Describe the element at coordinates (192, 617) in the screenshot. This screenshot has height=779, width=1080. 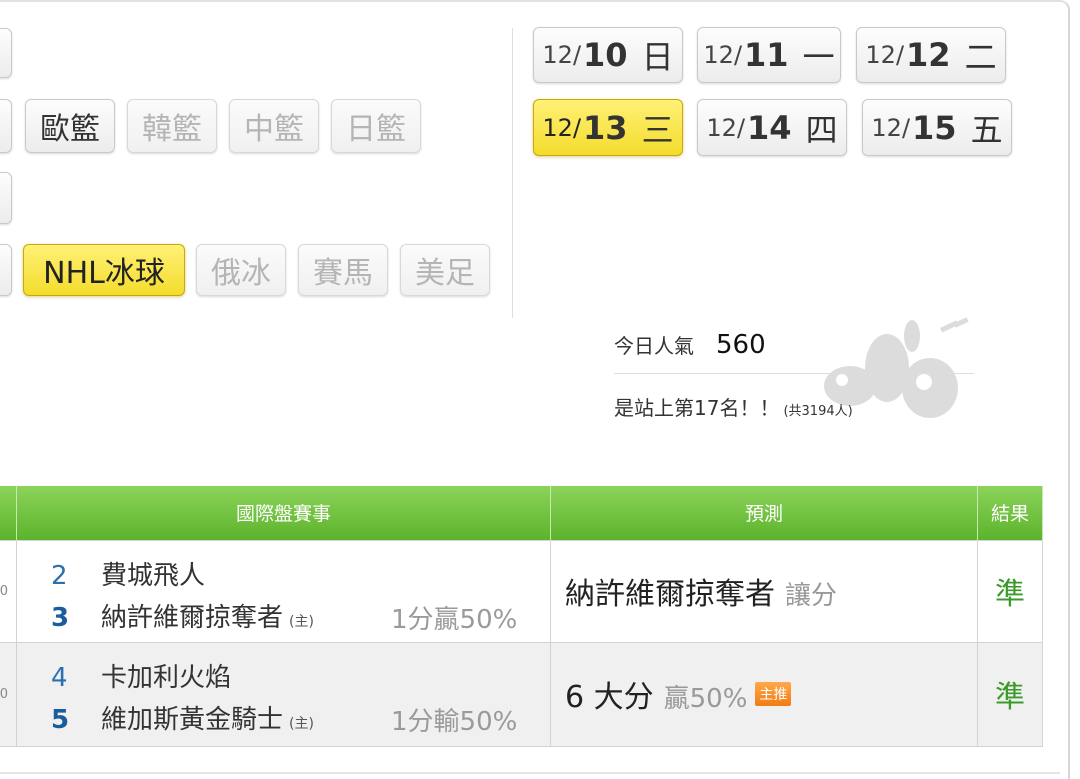
I see `home-team-name: 納許維爾掠奪者` at that location.